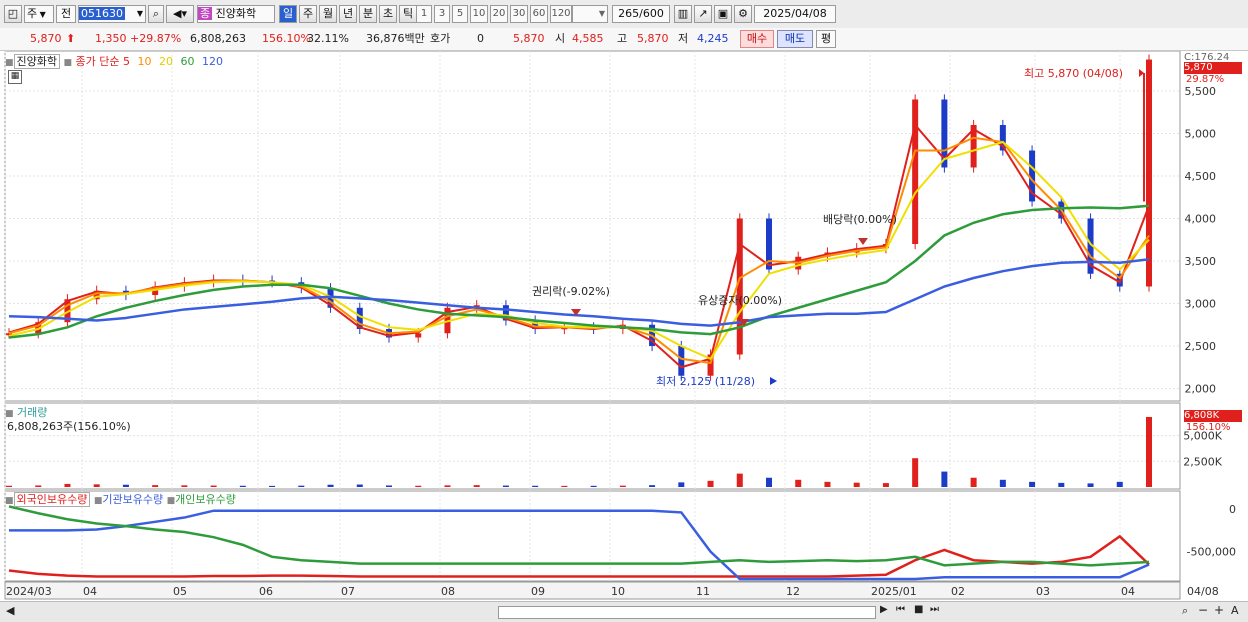 Image resolution: width=1248 pixels, height=622 pixels. Describe the element at coordinates (588, 38) in the screenshot. I see `open-value: 4,585` at that location.